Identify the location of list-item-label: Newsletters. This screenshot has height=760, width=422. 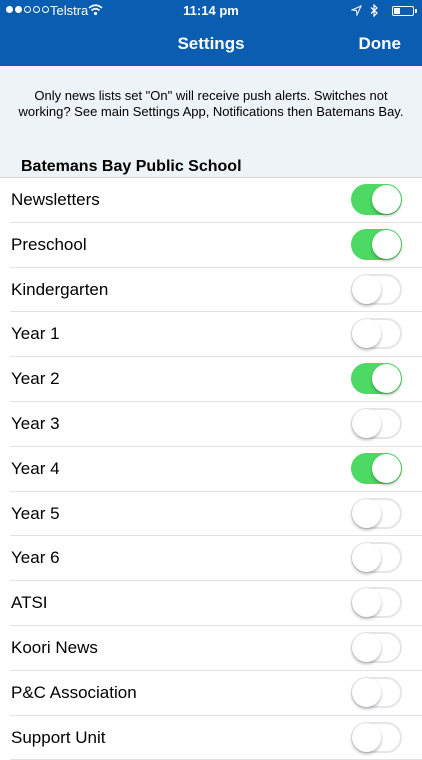
(55, 199).